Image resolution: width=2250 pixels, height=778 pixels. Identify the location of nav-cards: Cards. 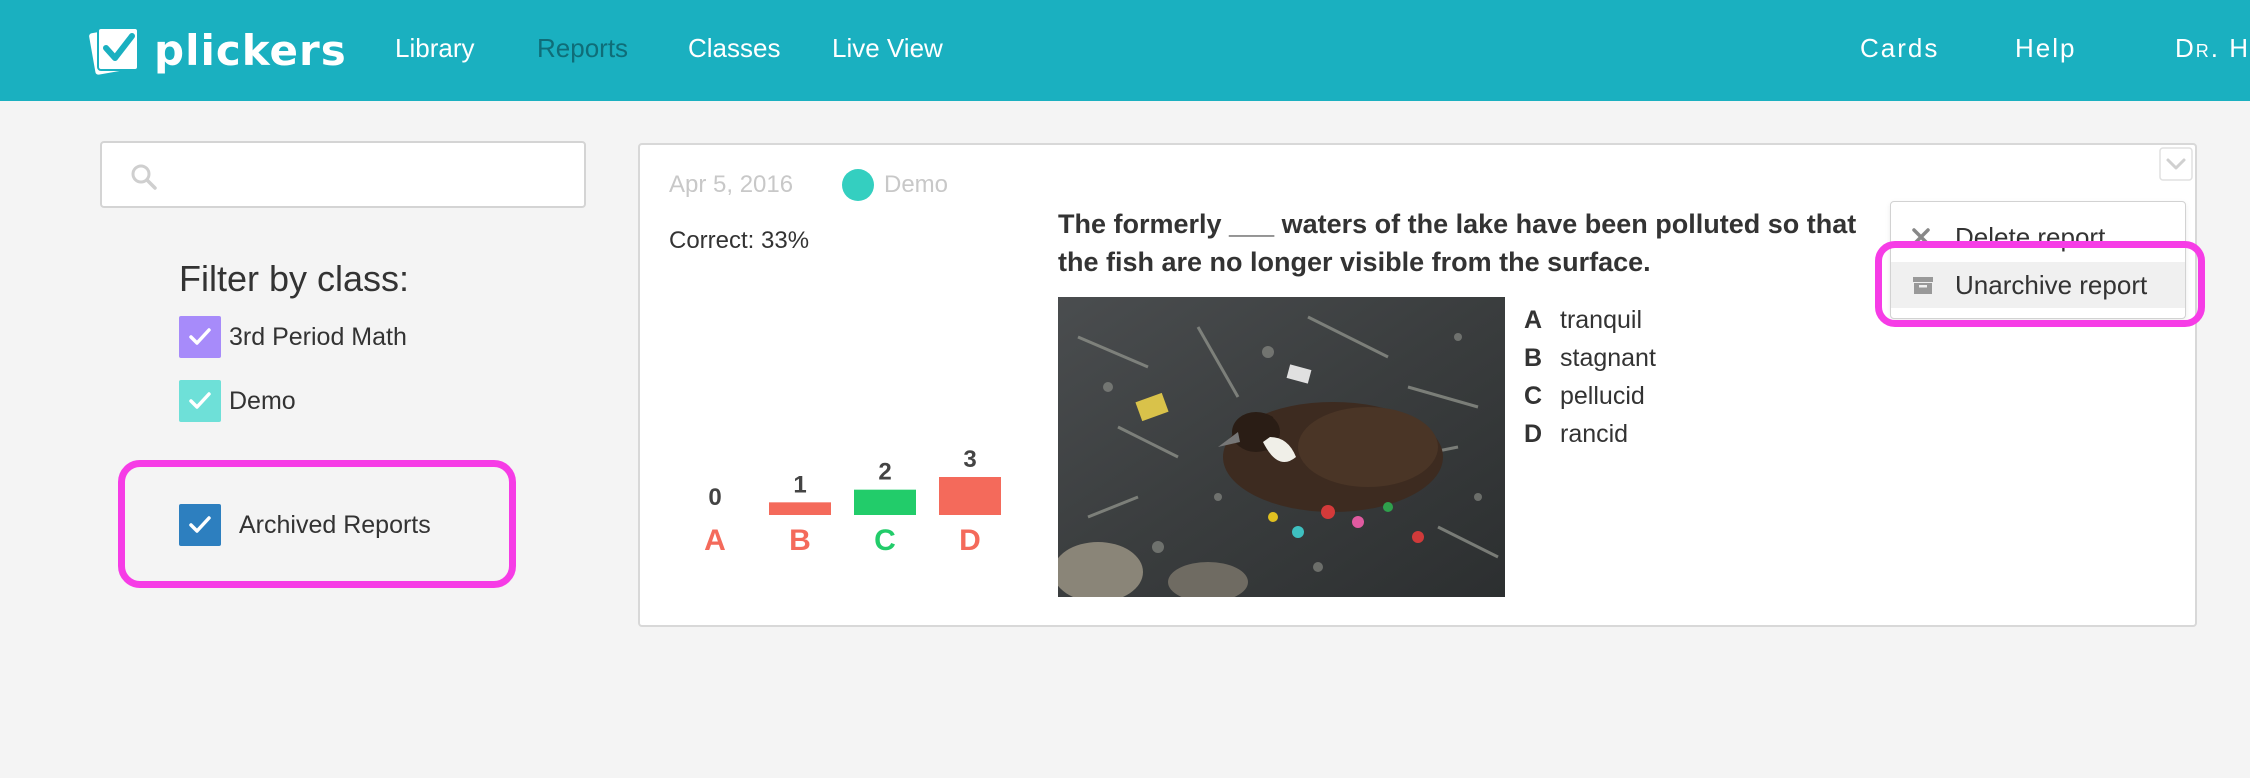
(1899, 48).